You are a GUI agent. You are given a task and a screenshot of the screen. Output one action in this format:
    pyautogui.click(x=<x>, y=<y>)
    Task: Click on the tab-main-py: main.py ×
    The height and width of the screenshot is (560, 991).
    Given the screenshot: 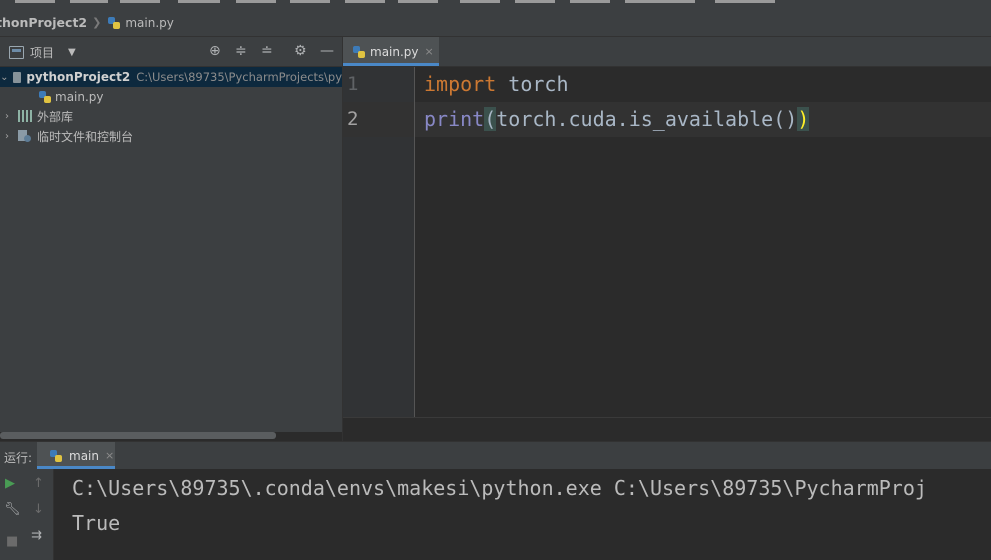 What is the action you would take?
    pyautogui.click(x=391, y=51)
    